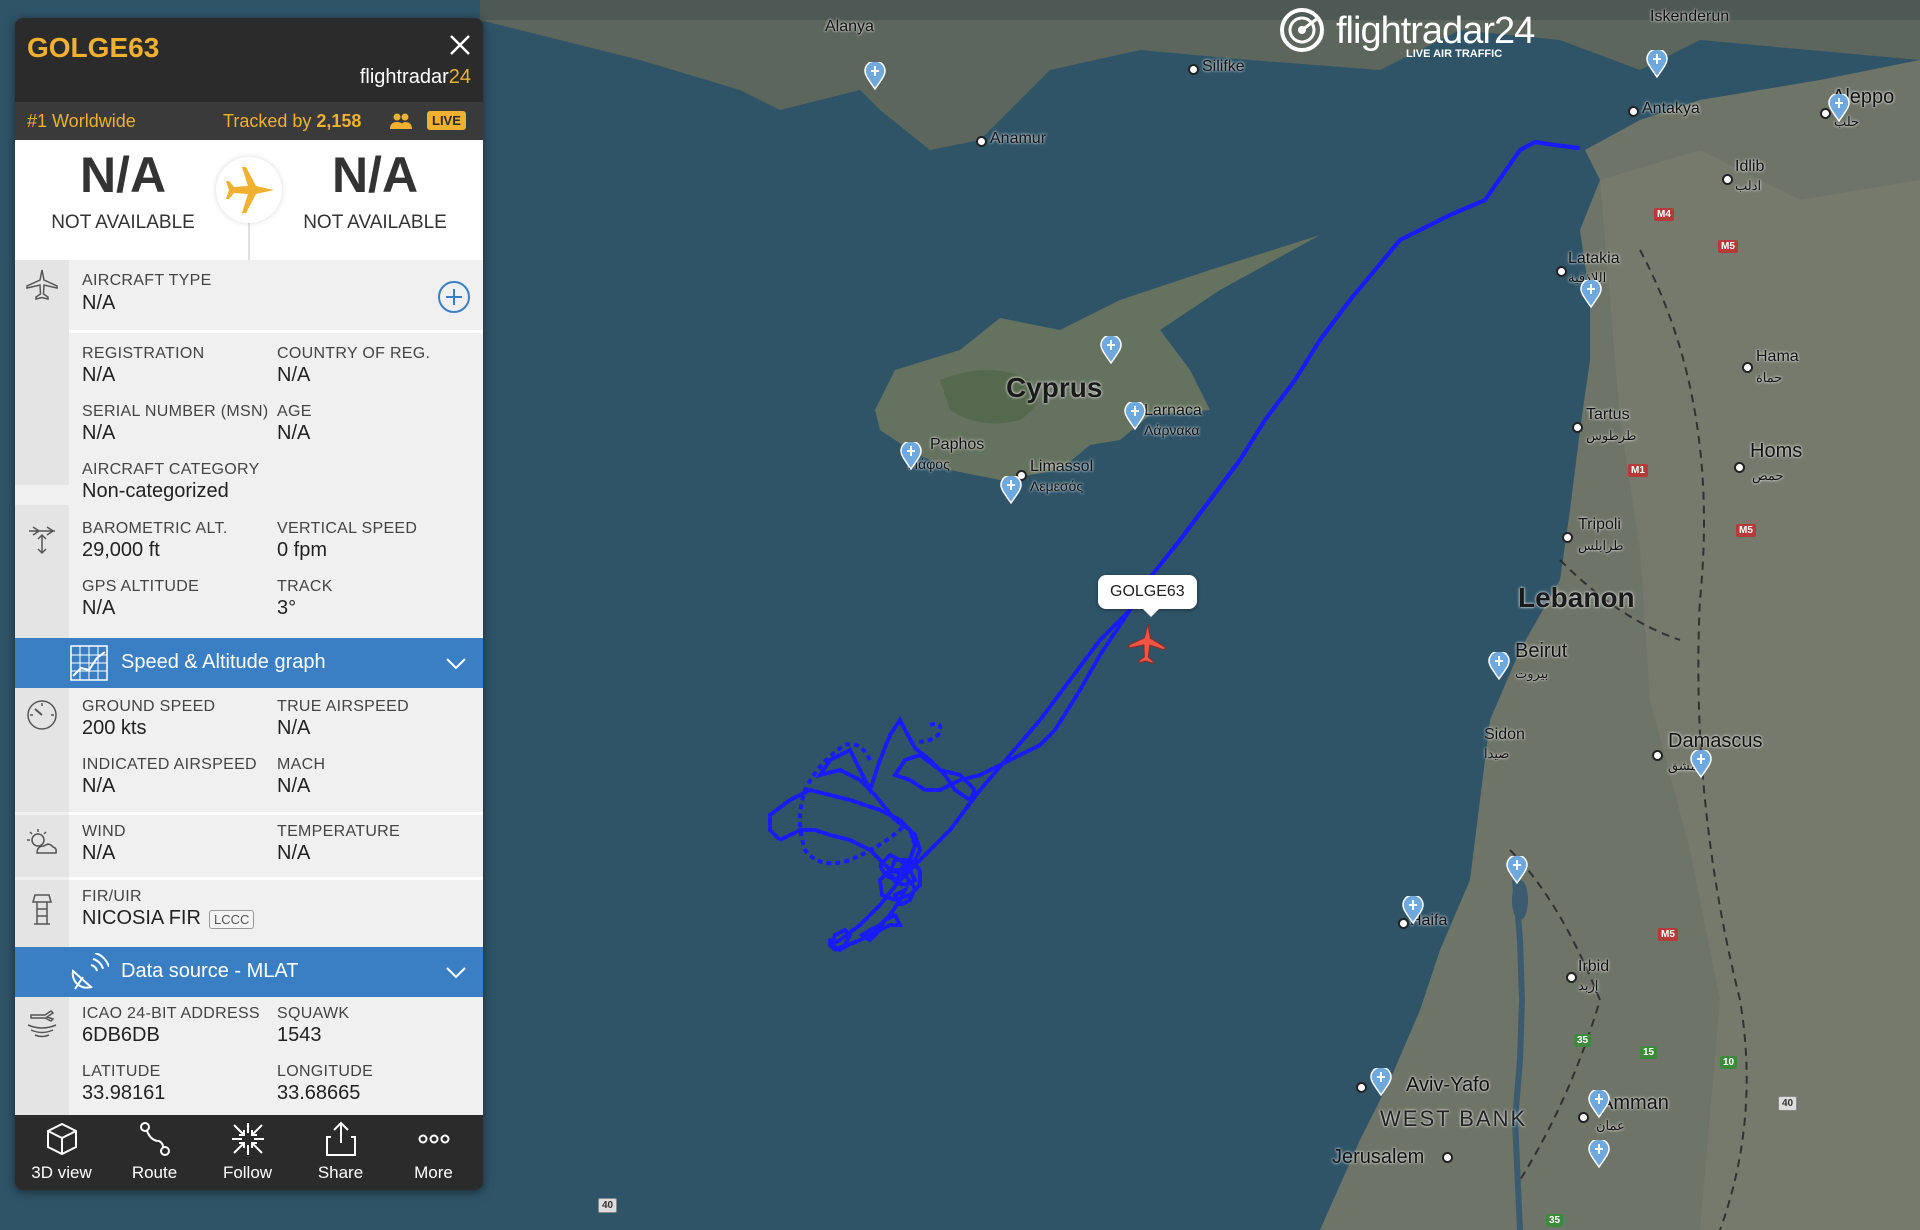 The image size is (1920, 1230). Describe the element at coordinates (1378, 1157) in the screenshot. I see `place-jerusalem: Jerusalem` at that location.